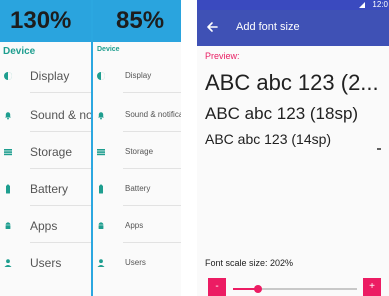 This screenshot has width=389, height=296. What do you see at coordinates (257, 289) in the screenshot?
I see `slider-thumb` at bounding box center [257, 289].